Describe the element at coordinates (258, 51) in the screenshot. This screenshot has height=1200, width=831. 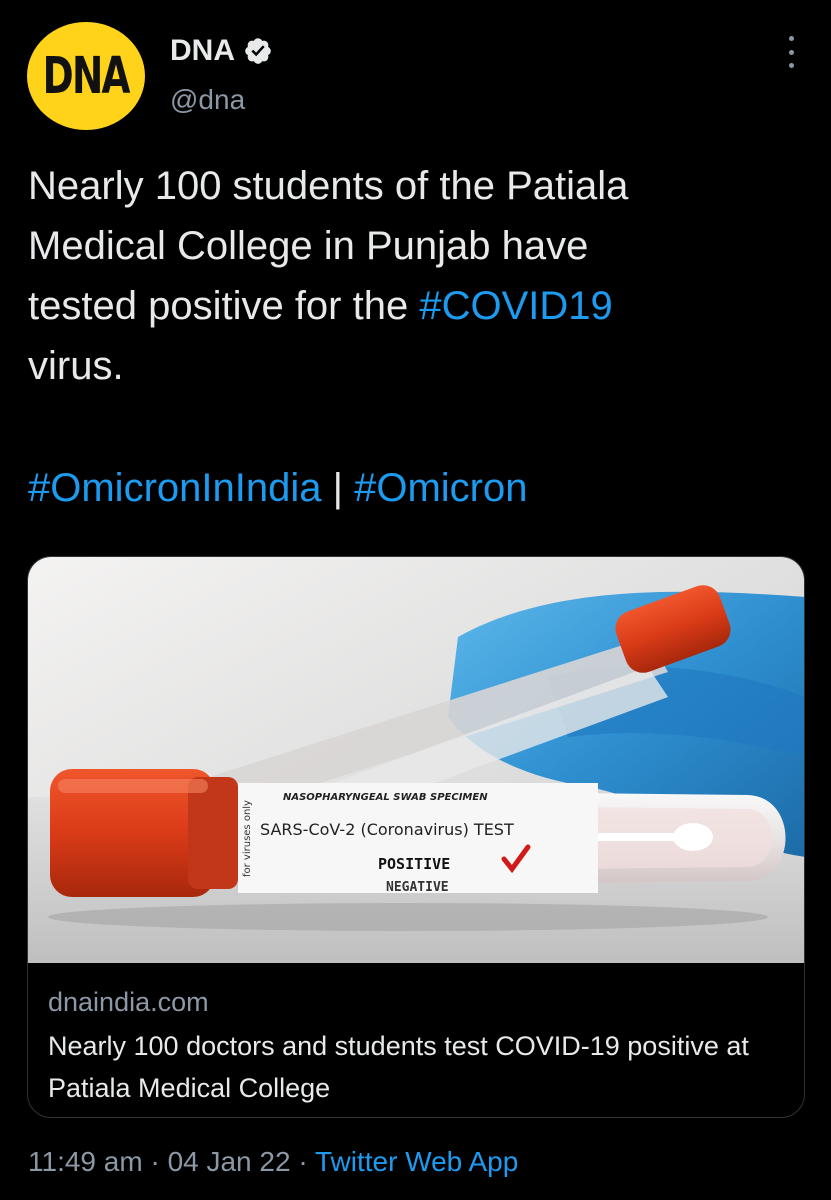
I see `verified-badge-icon` at that location.